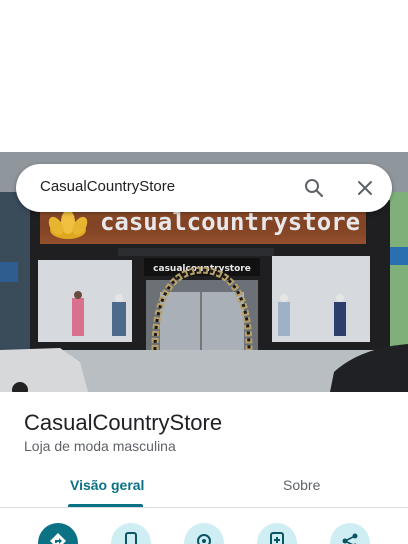 This screenshot has height=544, width=408. What do you see at coordinates (204, 538) in the screenshot?
I see `save-icon` at bounding box center [204, 538].